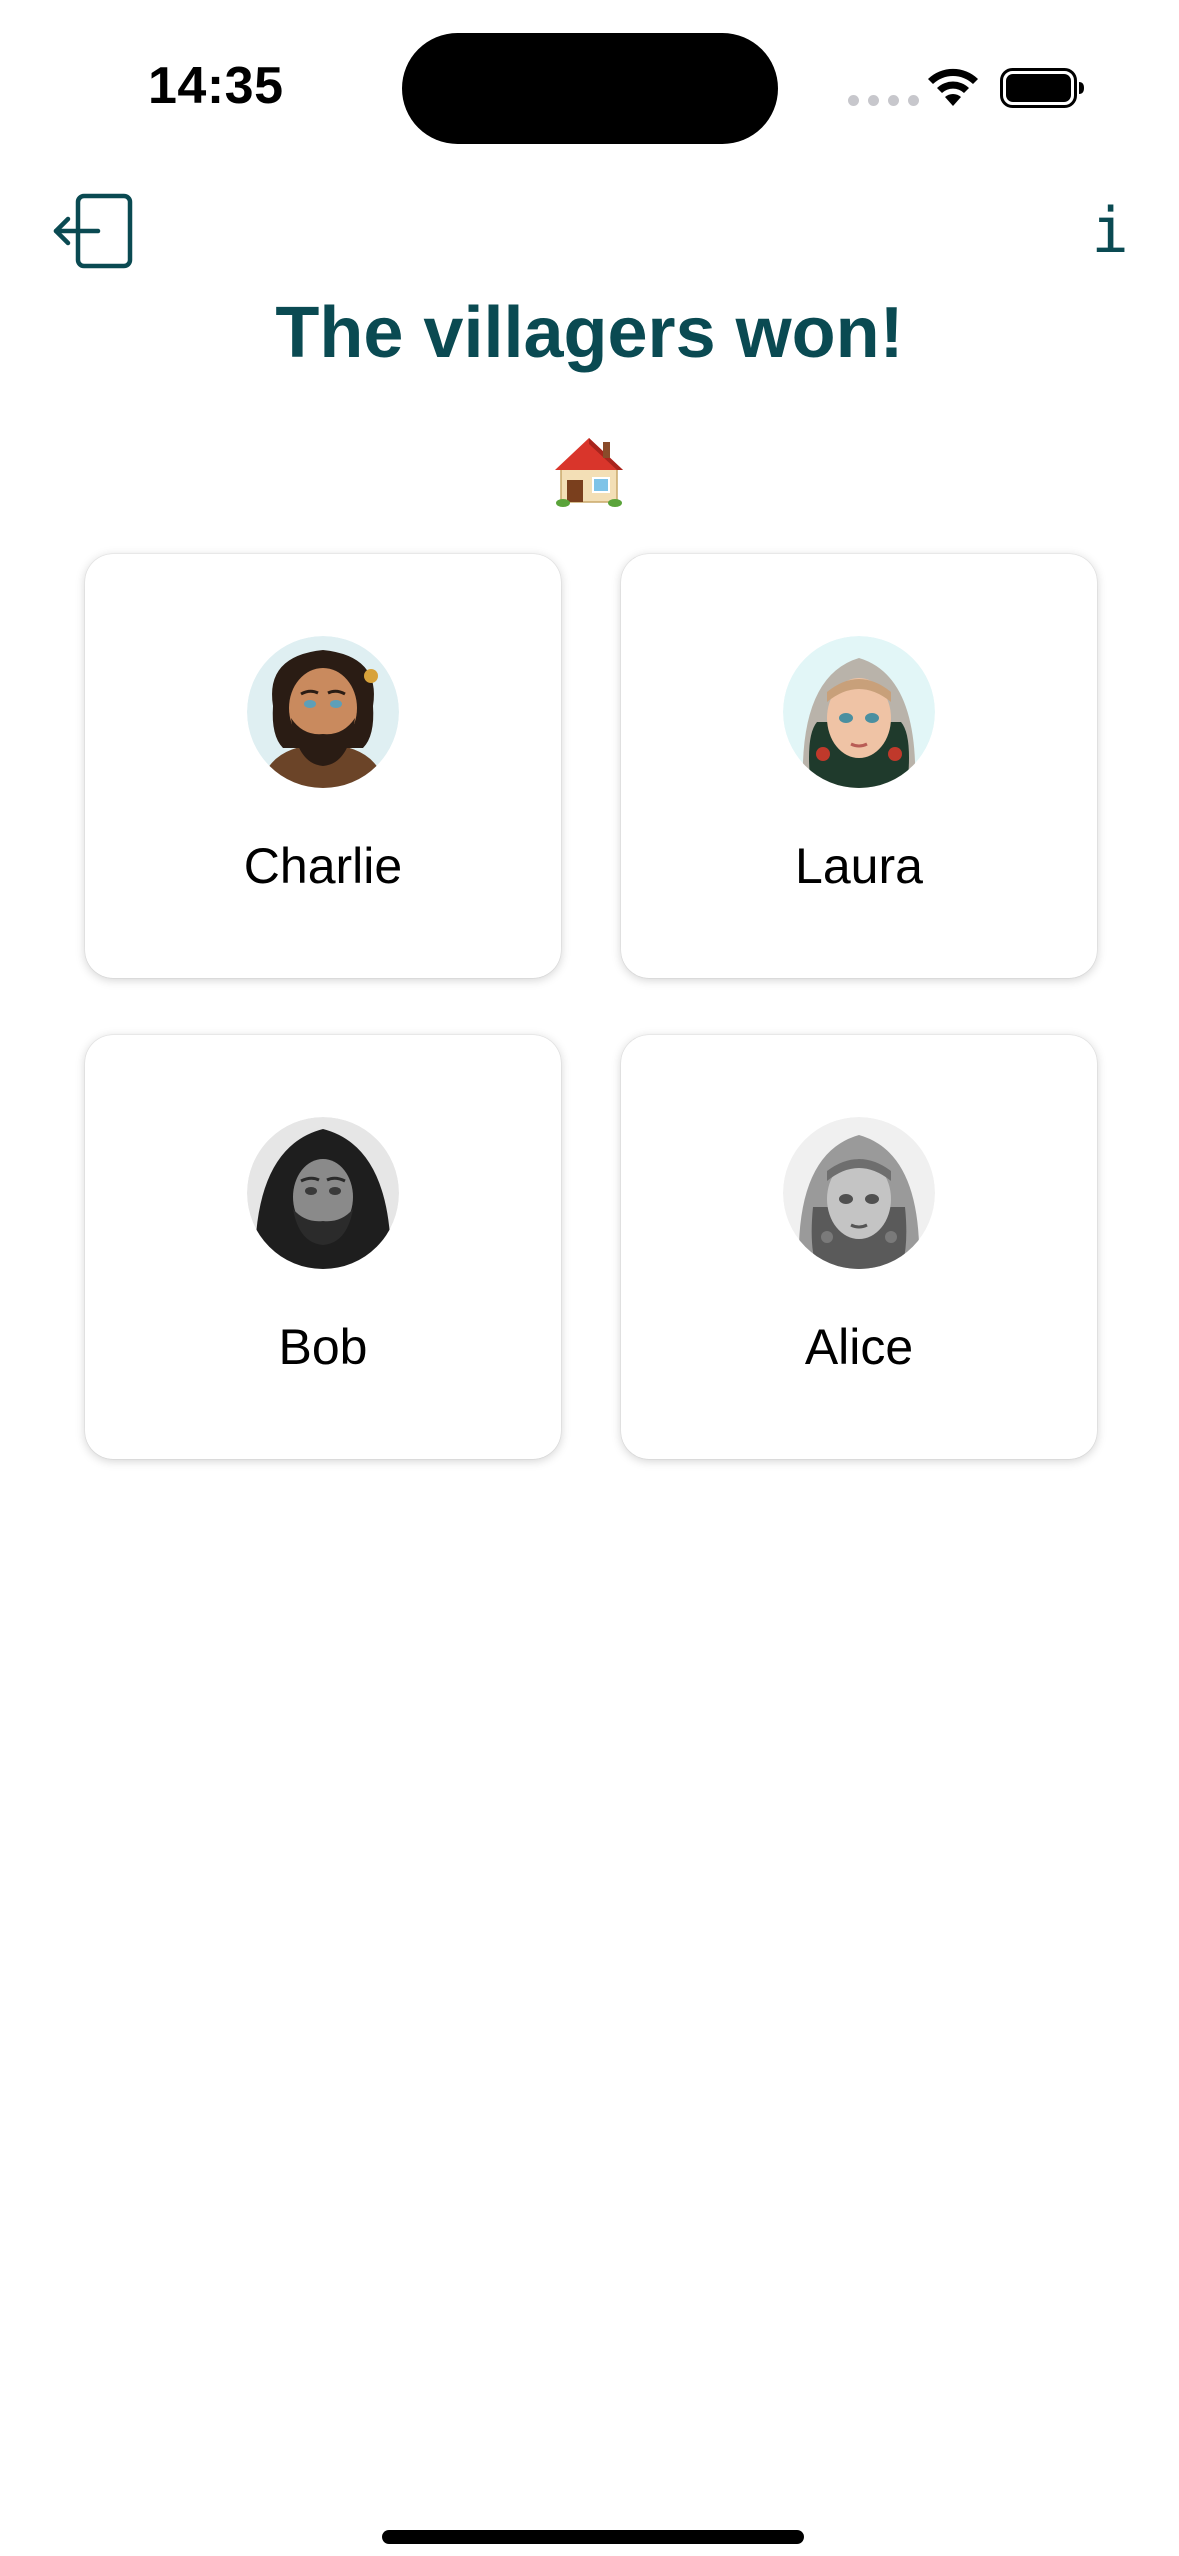 The image size is (1179, 2556). Describe the element at coordinates (953, 87) in the screenshot. I see `wifi-icon` at that location.